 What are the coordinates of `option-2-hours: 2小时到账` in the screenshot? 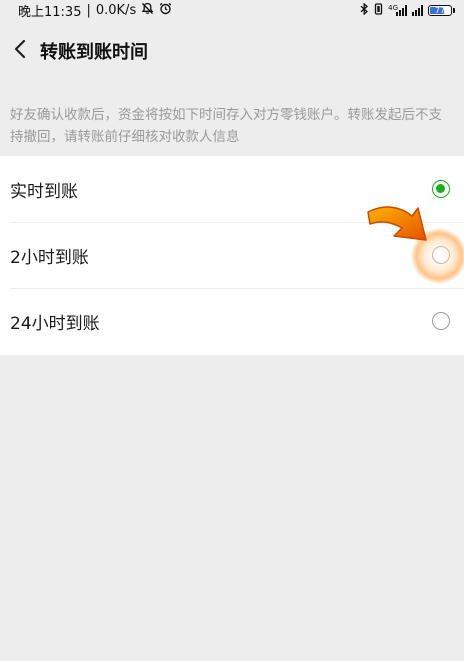 It's located at (232, 255).